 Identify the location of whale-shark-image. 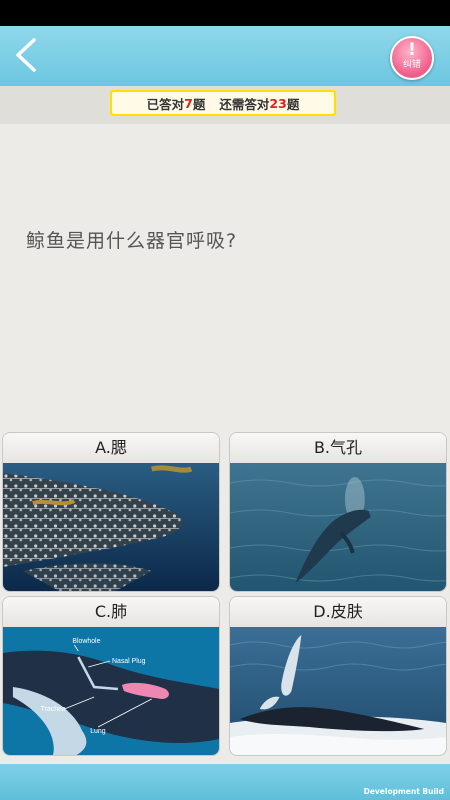
(111, 527).